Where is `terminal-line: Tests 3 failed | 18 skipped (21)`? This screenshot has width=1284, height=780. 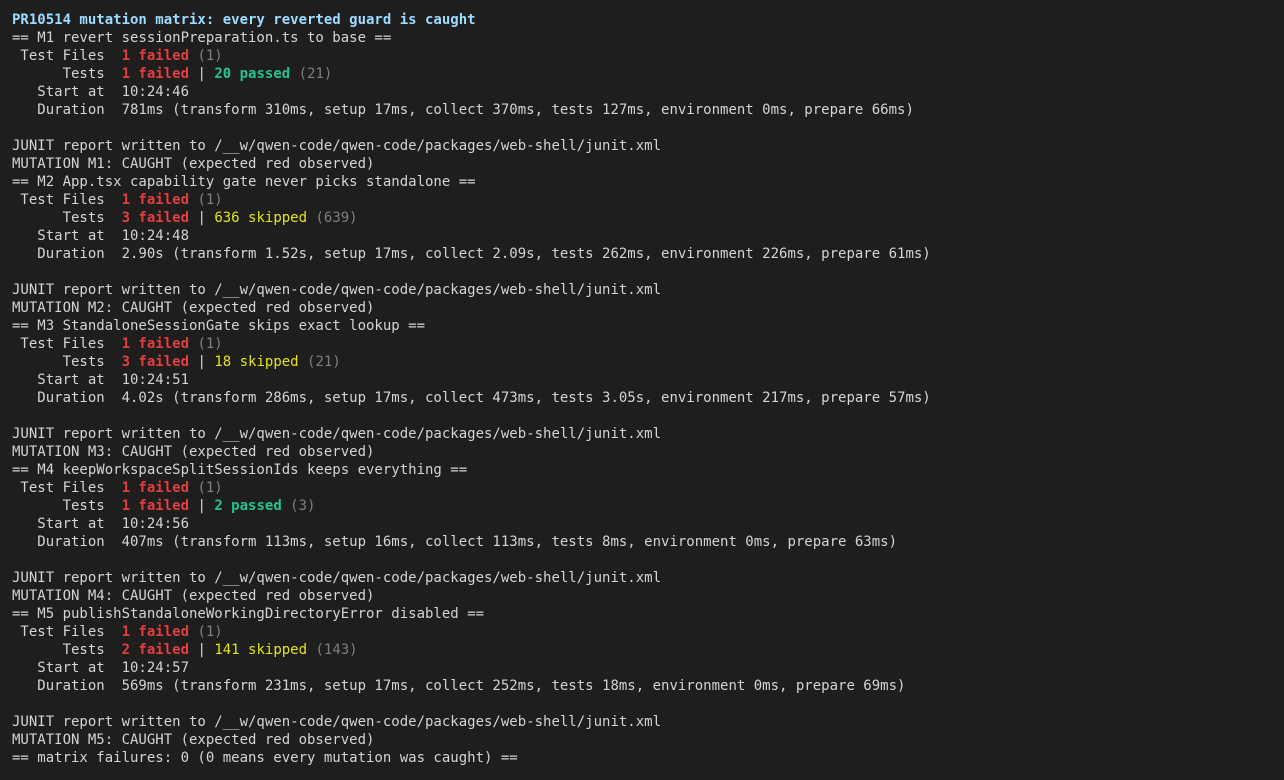
terminal-line: Tests 3 failed | 18 skipped (21) is located at coordinates (642, 362).